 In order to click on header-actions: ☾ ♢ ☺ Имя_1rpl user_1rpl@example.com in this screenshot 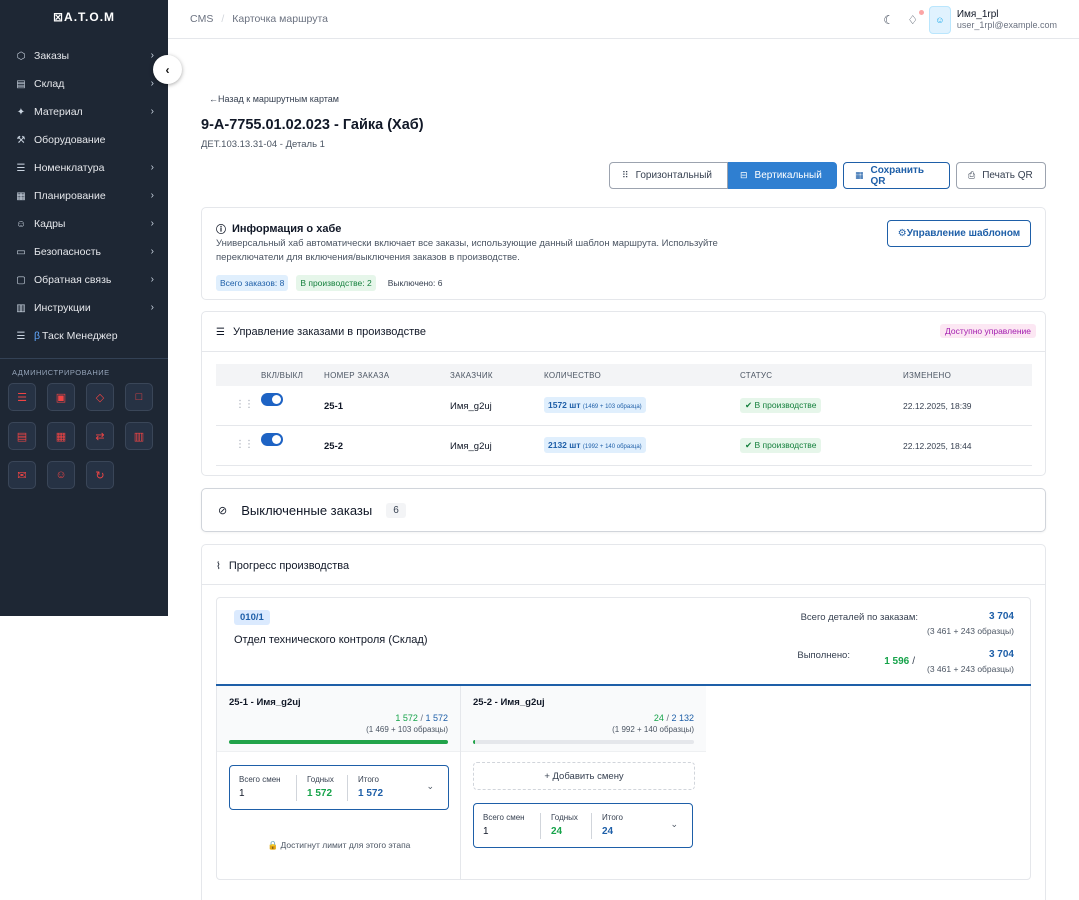, I will do `click(965, 20)`.